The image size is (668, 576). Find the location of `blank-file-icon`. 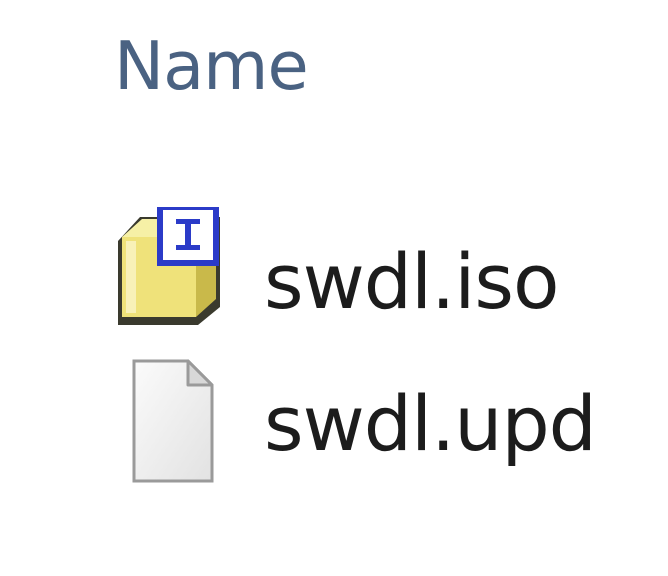

blank-file-icon is located at coordinates (178, 422).